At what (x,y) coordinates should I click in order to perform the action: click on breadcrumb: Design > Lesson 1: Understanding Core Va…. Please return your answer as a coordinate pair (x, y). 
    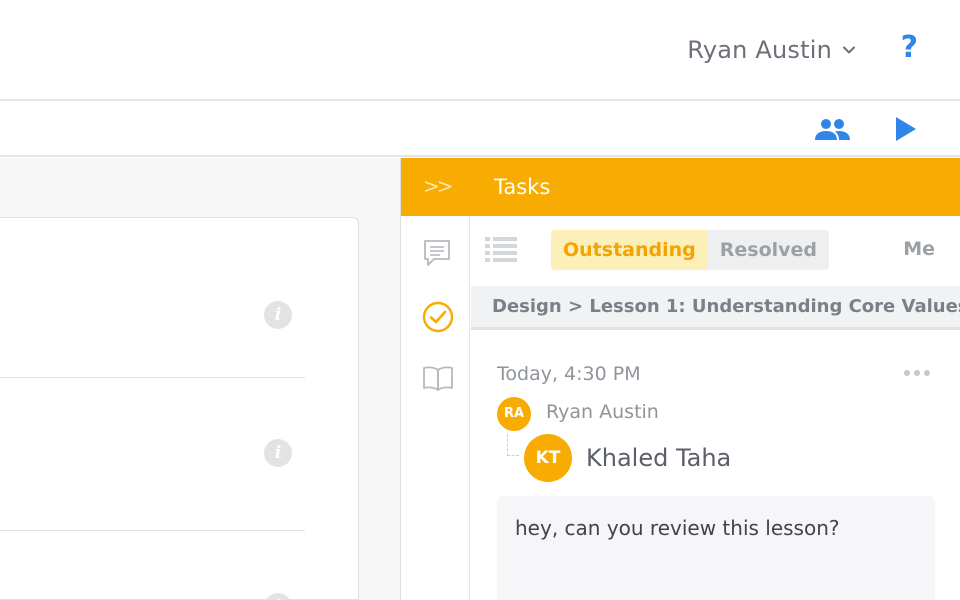
    Looking at the image, I should click on (715, 308).